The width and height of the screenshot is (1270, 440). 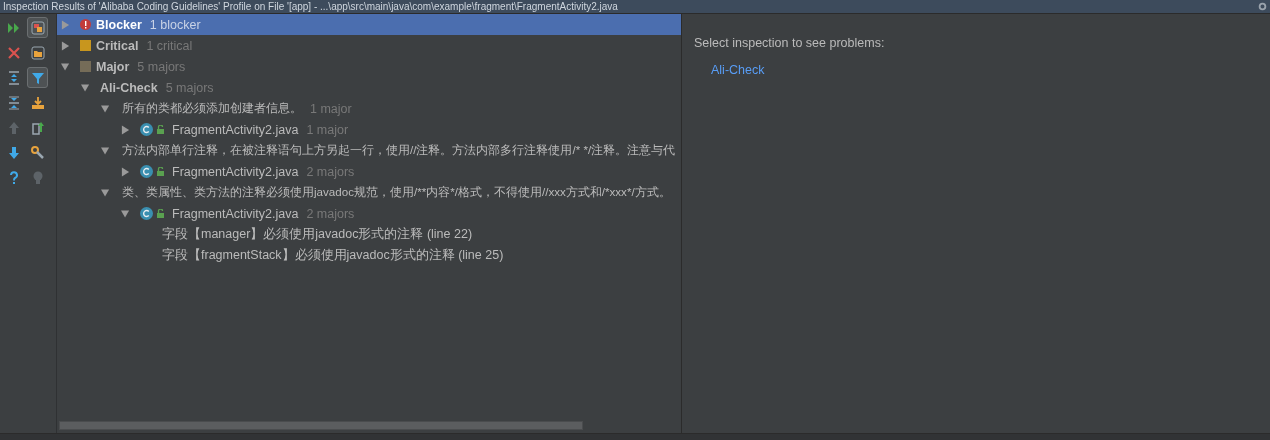 What do you see at coordinates (369, 87) in the screenshot?
I see `tree-row: Ali-Check 5 majors` at bounding box center [369, 87].